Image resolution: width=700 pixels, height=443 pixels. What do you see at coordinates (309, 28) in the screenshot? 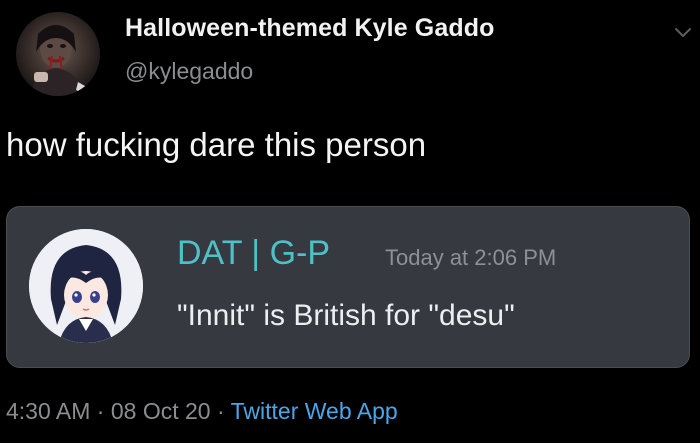
I see `display-name: Halloween-themed Kyle Gaddo` at bounding box center [309, 28].